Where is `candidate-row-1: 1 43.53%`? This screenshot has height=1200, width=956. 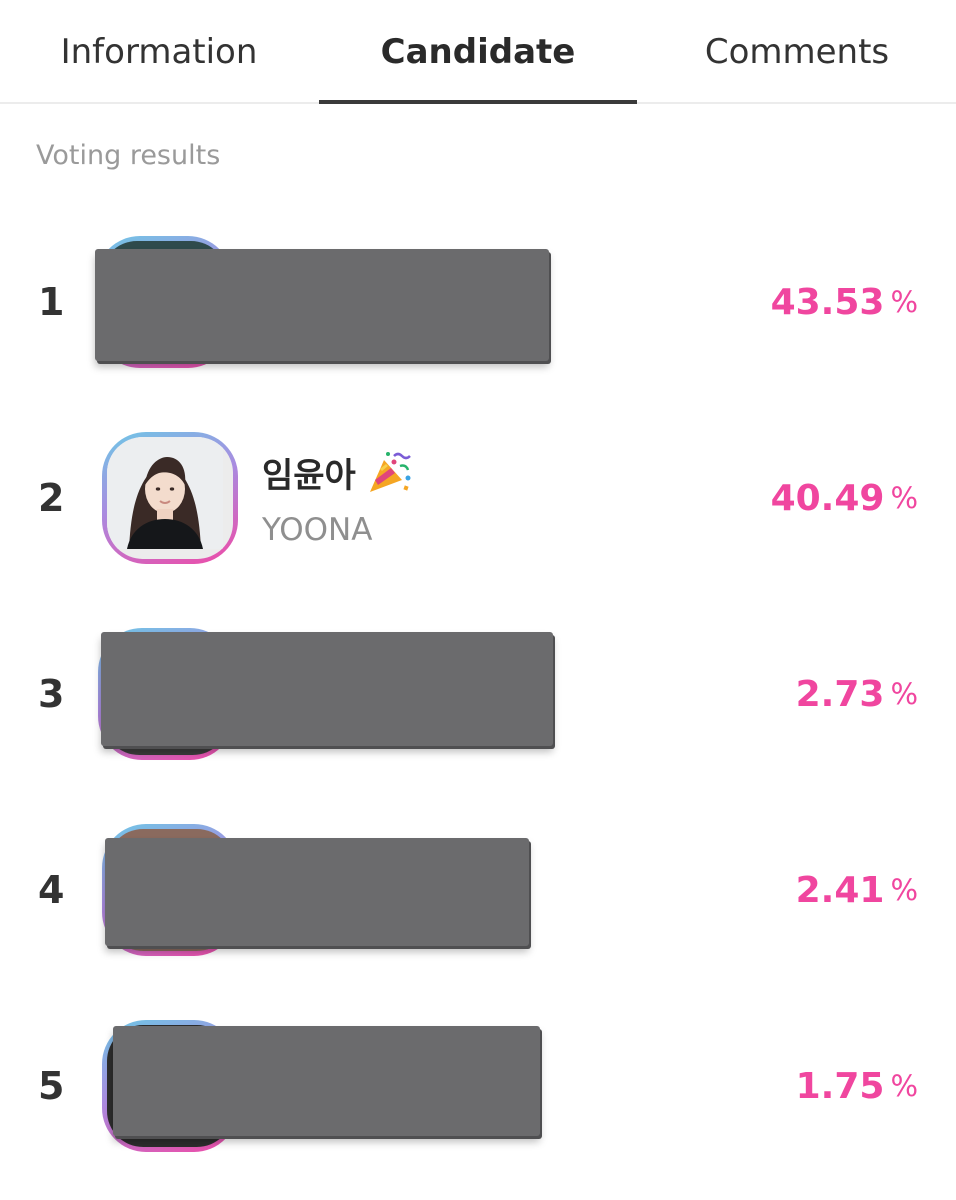
candidate-row-1: 1 43.53% is located at coordinates (478, 302).